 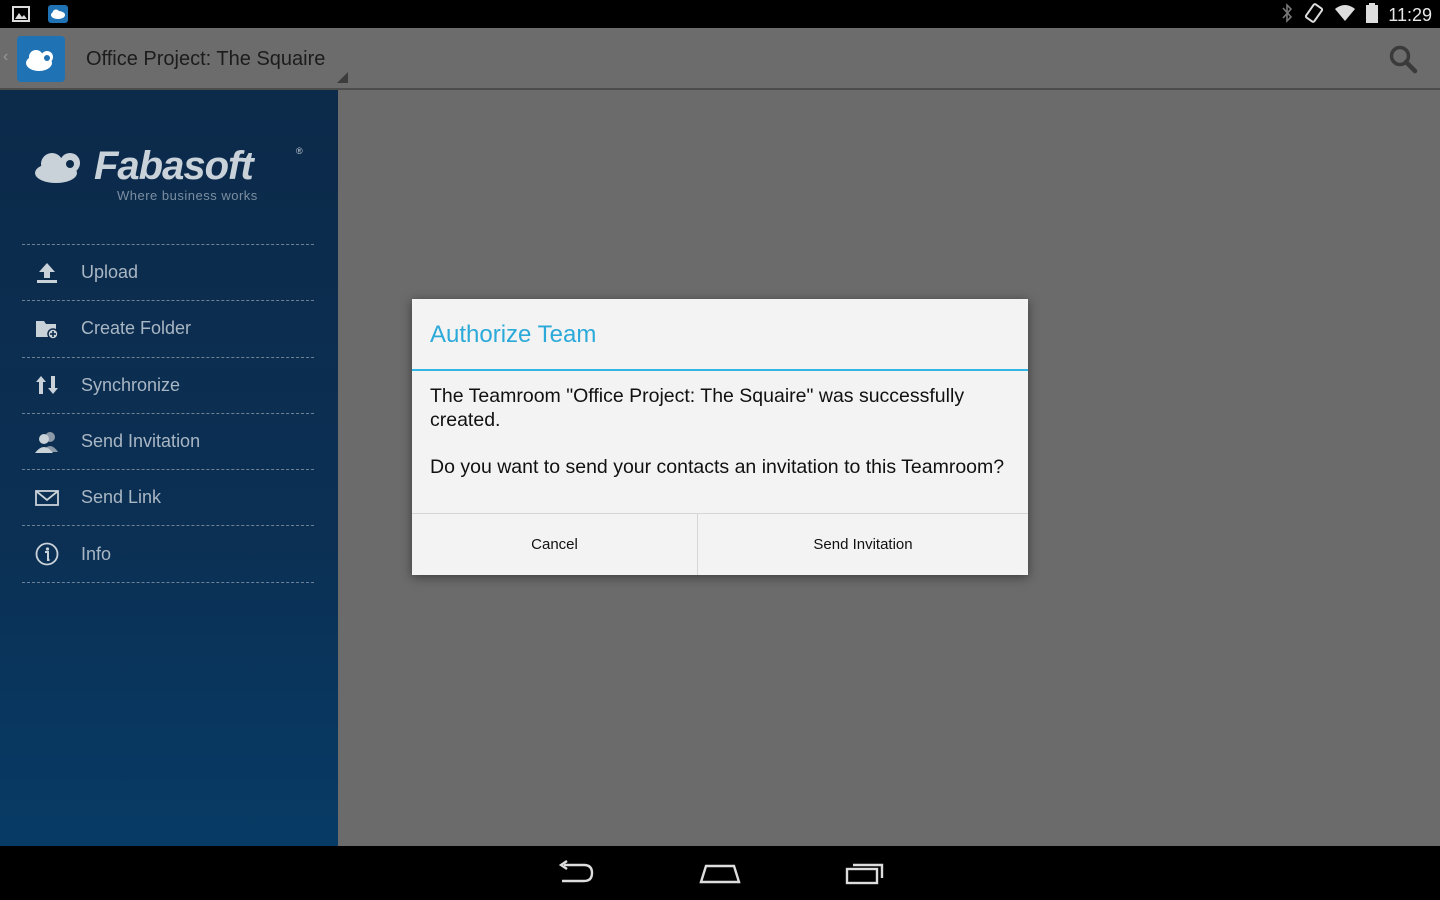 I want to click on recents-icon, so click(x=865, y=875).